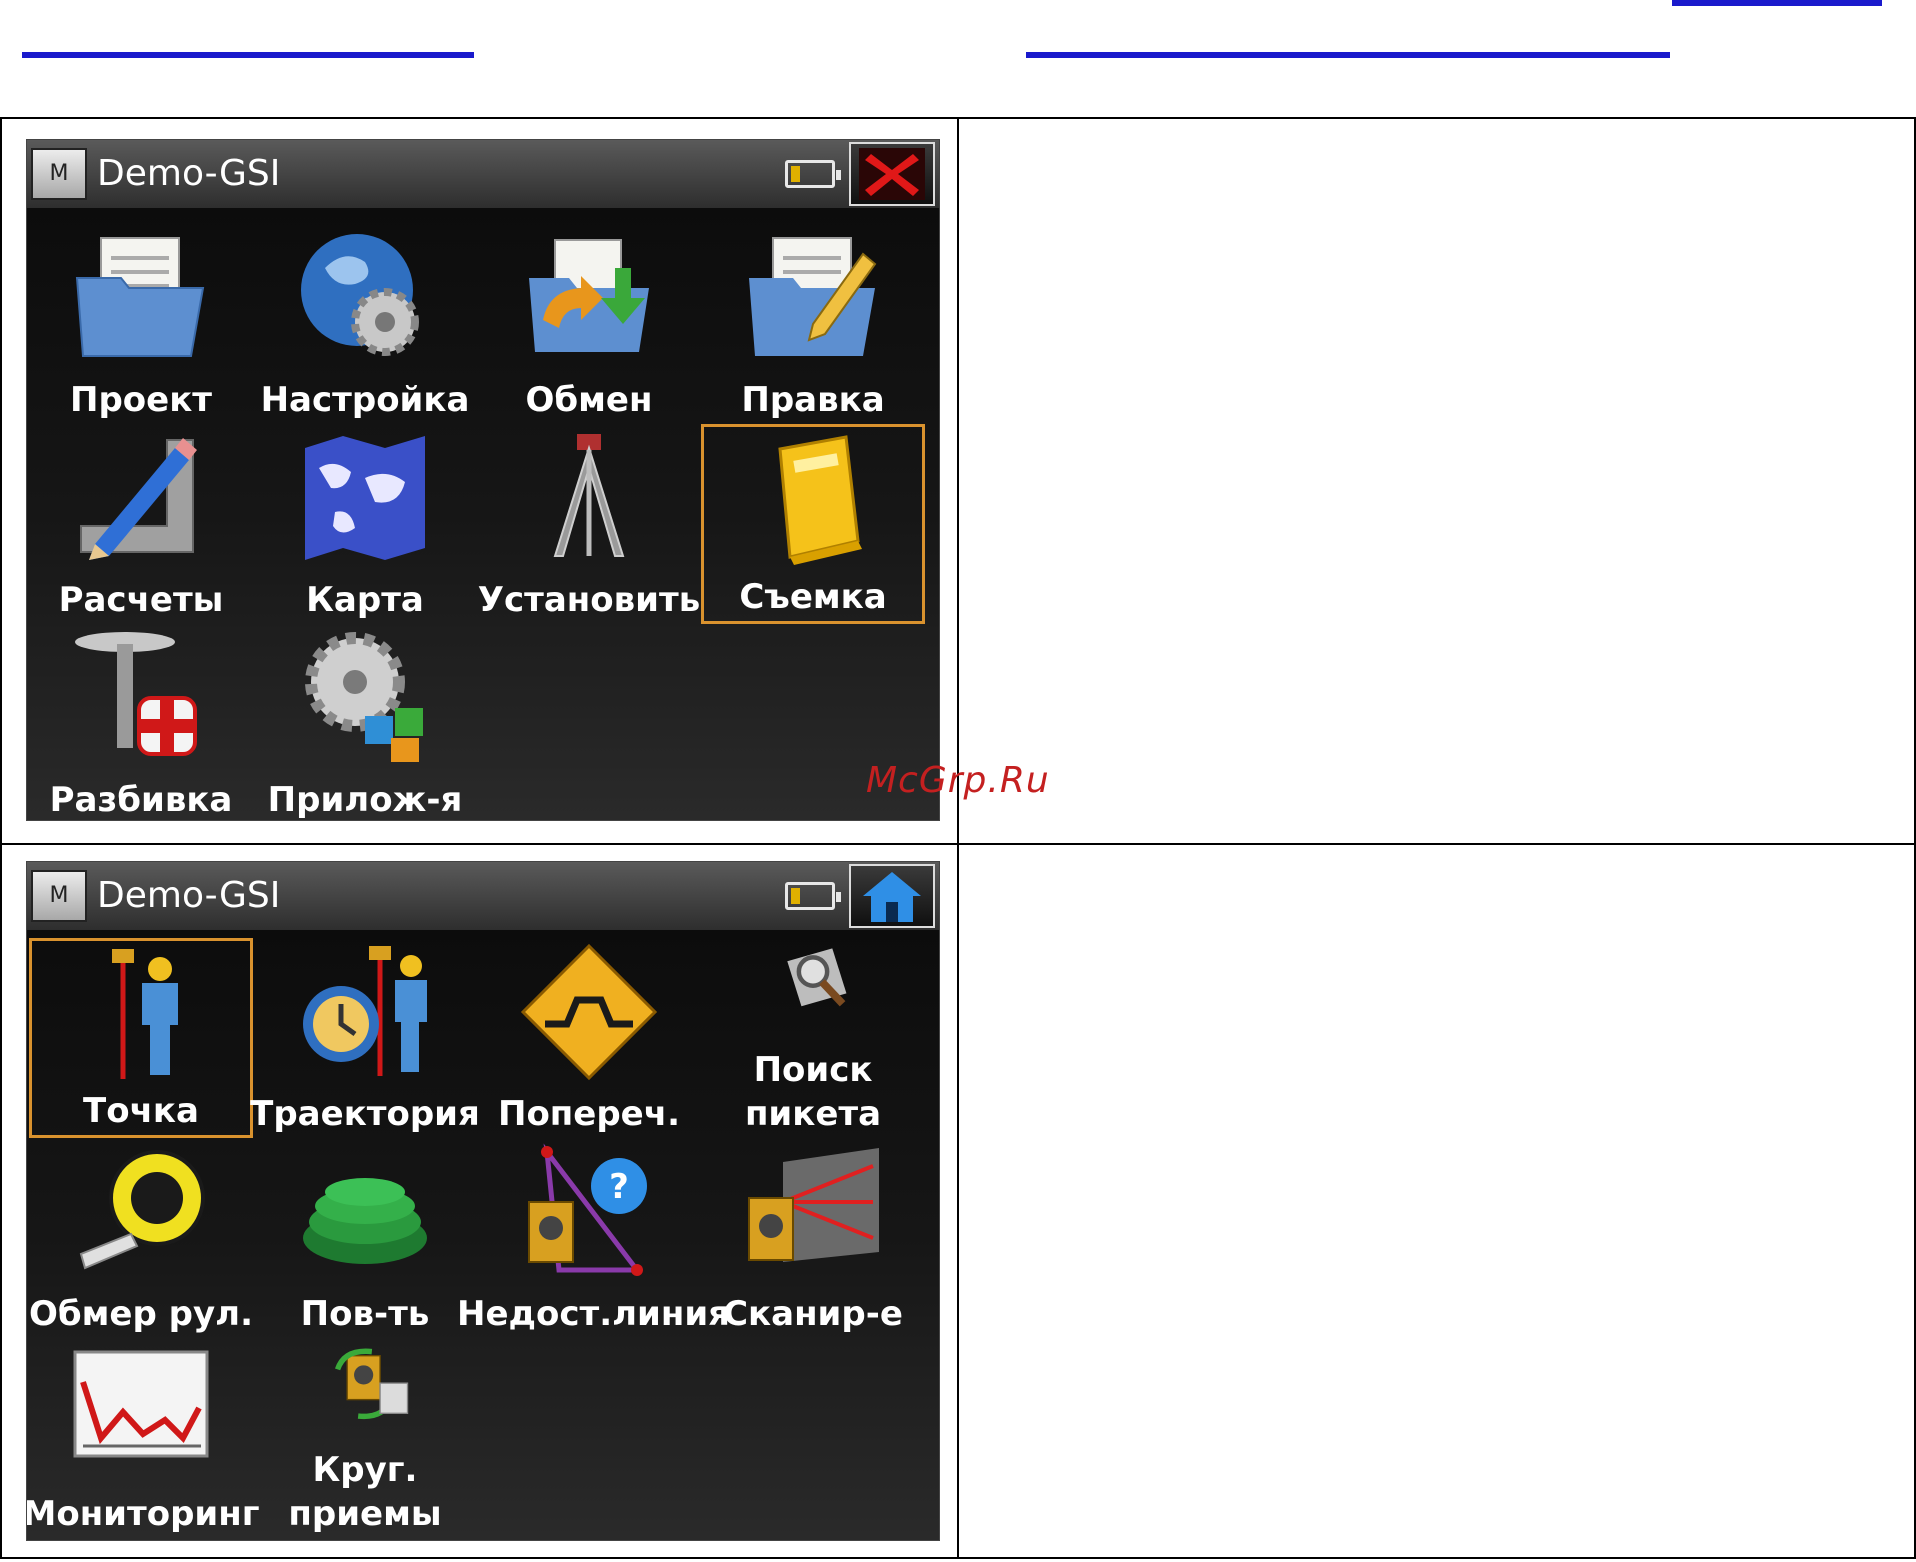  I want to click on tile-project: Проект, so click(141, 324).